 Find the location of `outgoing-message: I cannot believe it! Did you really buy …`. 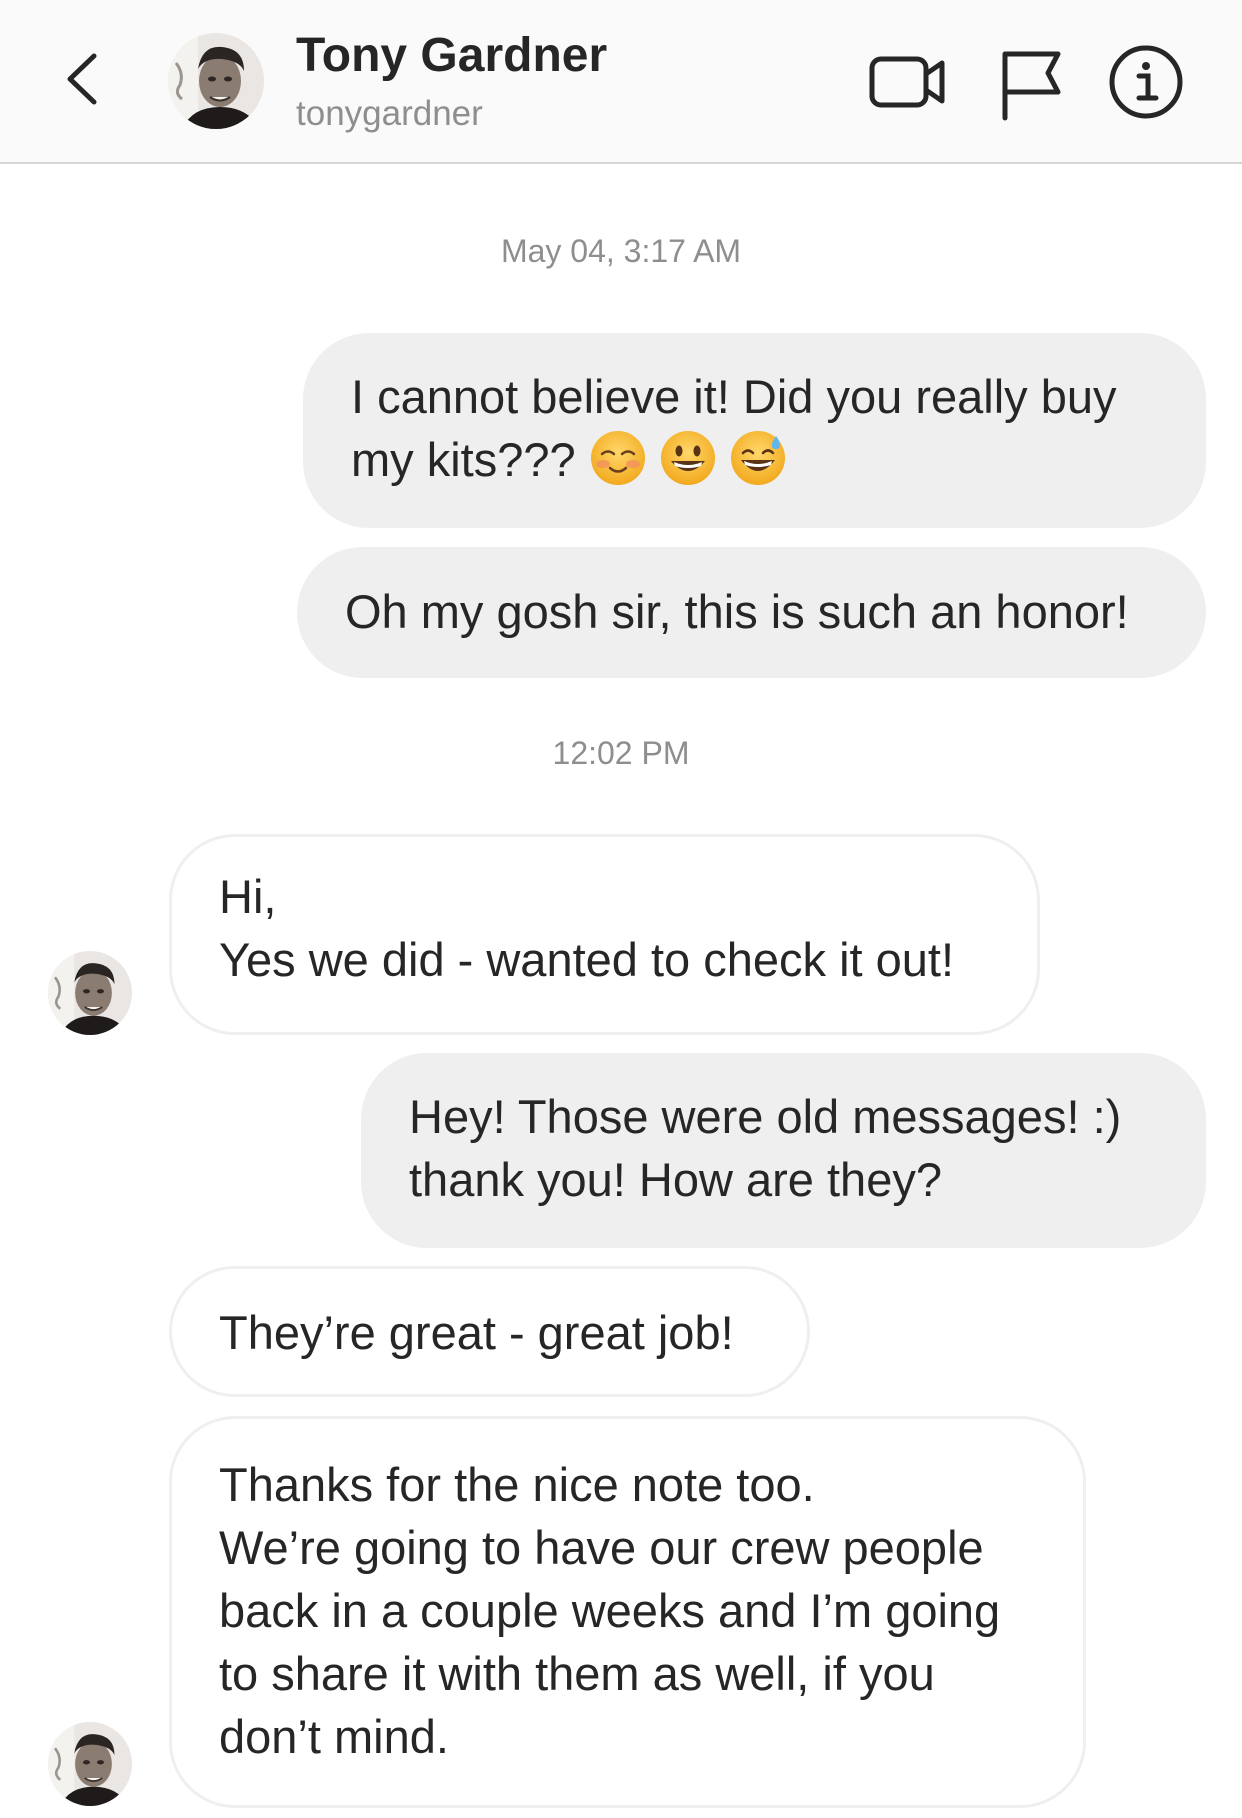

outgoing-message: I cannot believe it! Did you really buy … is located at coordinates (754, 430).